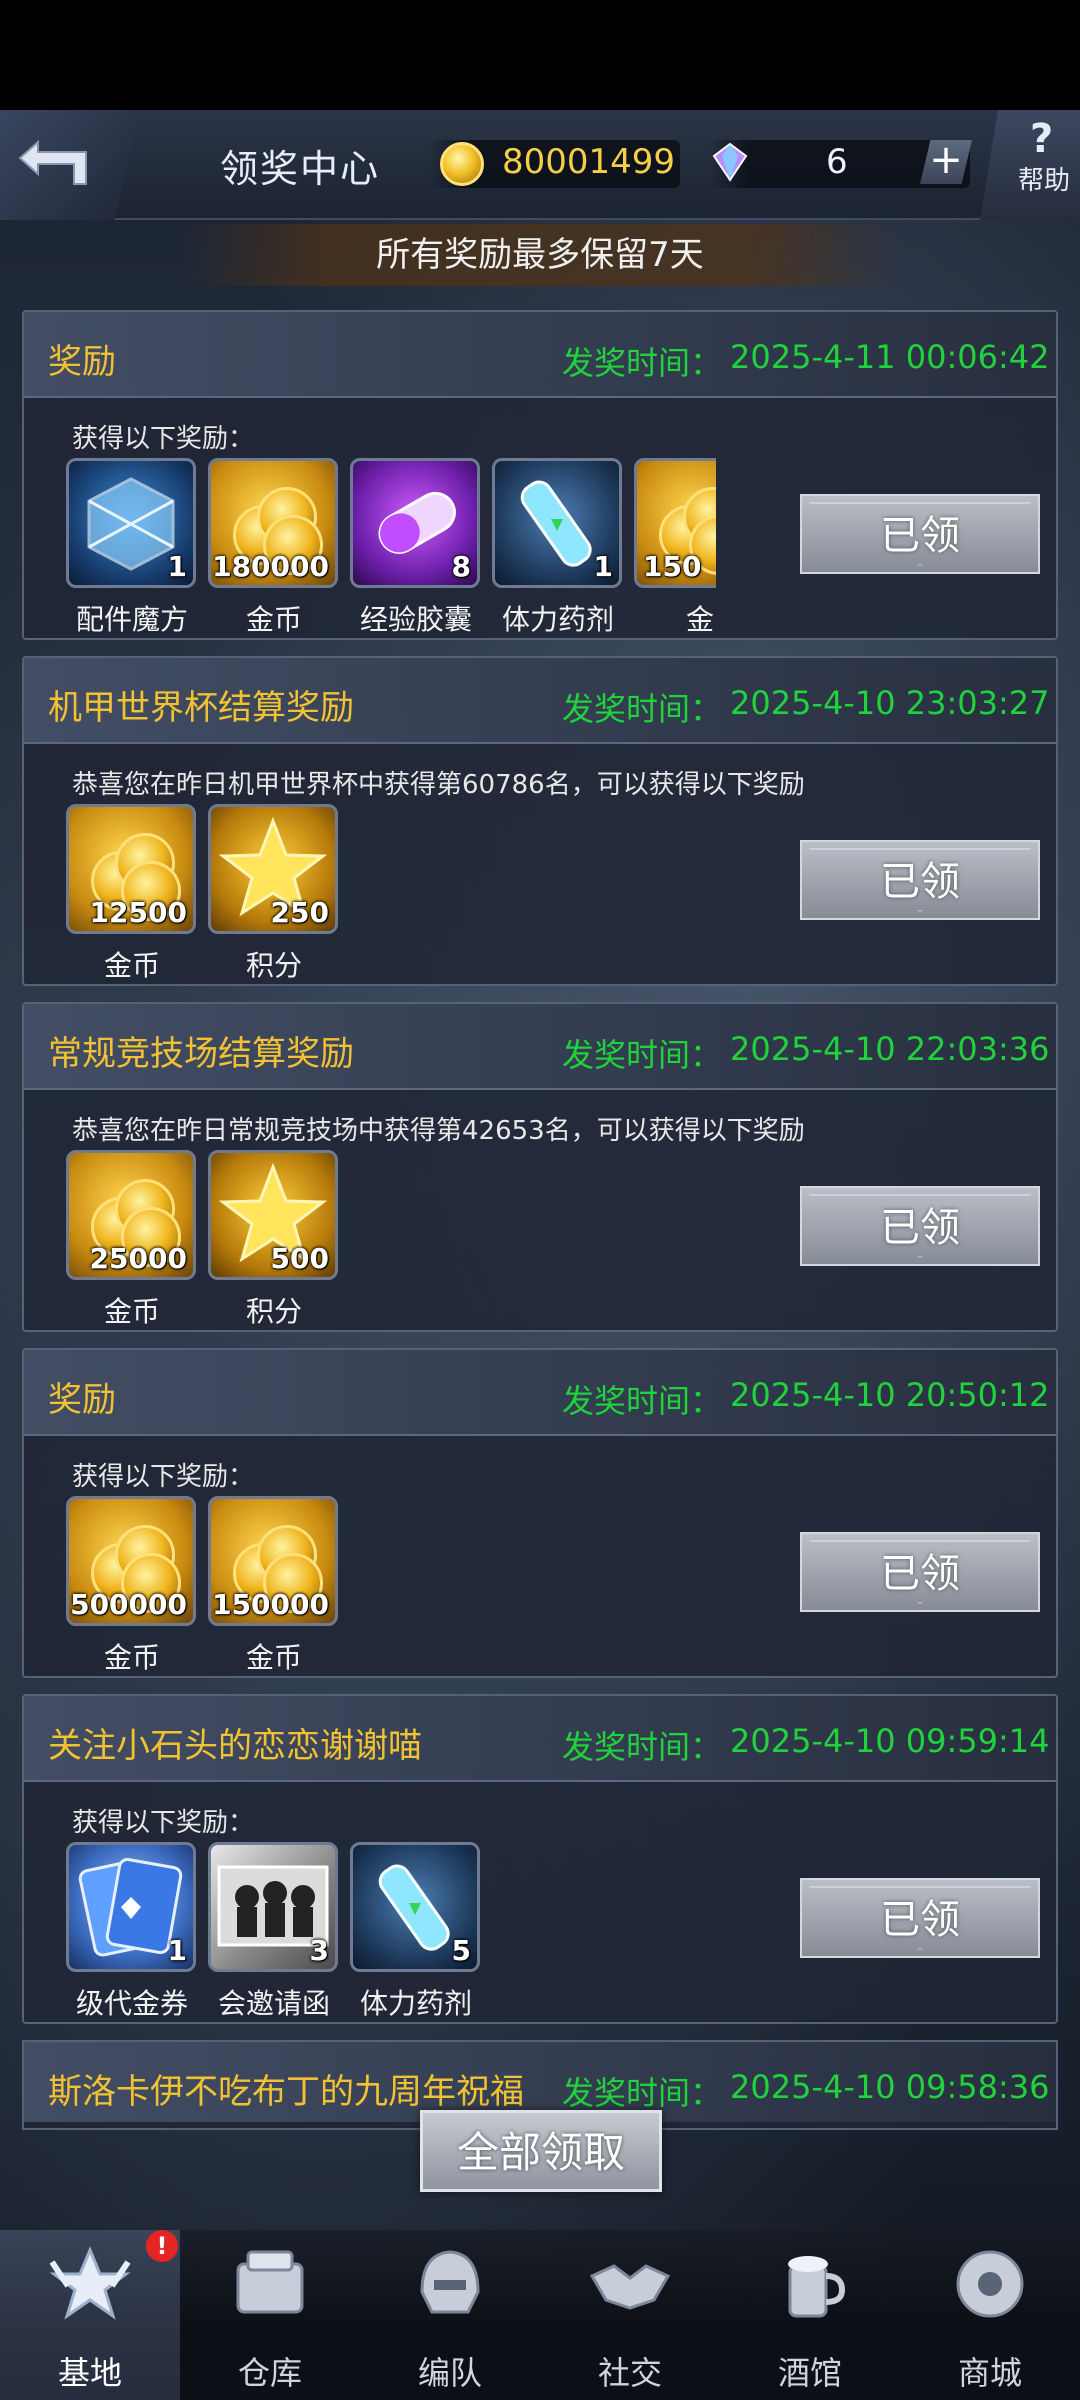 The image size is (1080, 2400). Describe the element at coordinates (270, 2315) in the screenshot. I see `nav-item-warehouse: 仓库` at that location.